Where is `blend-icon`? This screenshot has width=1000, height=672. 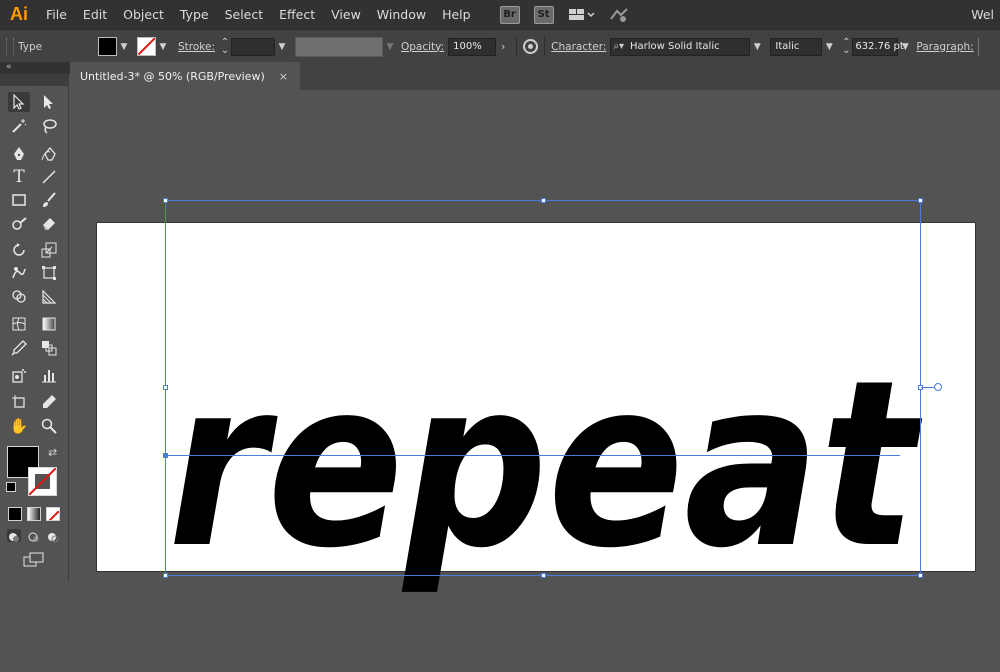 blend-icon is located at coordinates (49, 348).